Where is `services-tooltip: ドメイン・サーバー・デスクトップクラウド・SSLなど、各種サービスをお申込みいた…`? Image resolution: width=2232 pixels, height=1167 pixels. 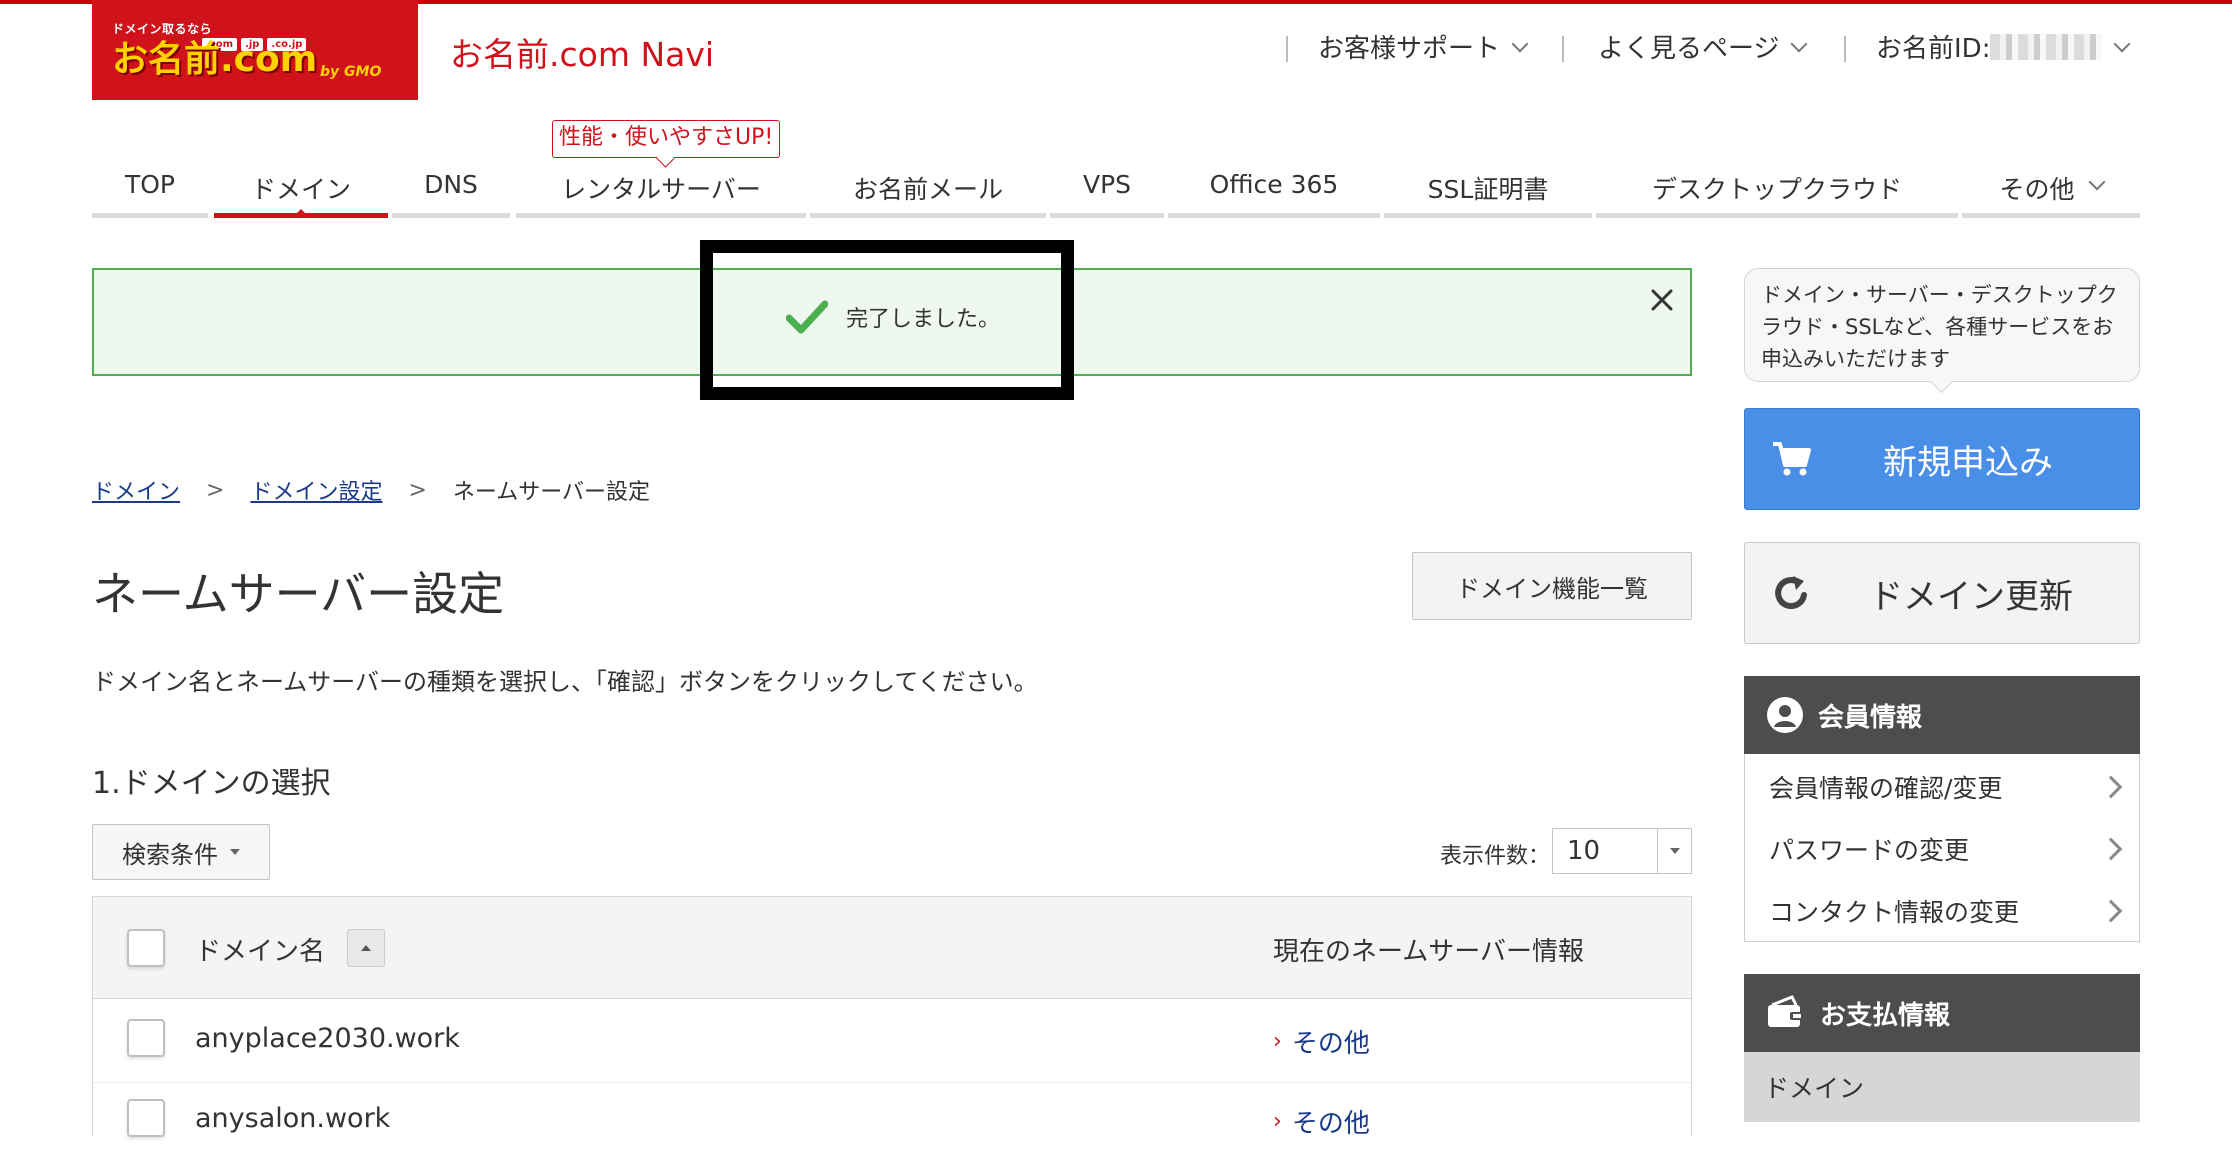
services-tooltip: ドメイン・サーバー・デスクトップクラウド・SSLなど、各種サービスをお申込みいた… is located at coordinates (1942, 325).